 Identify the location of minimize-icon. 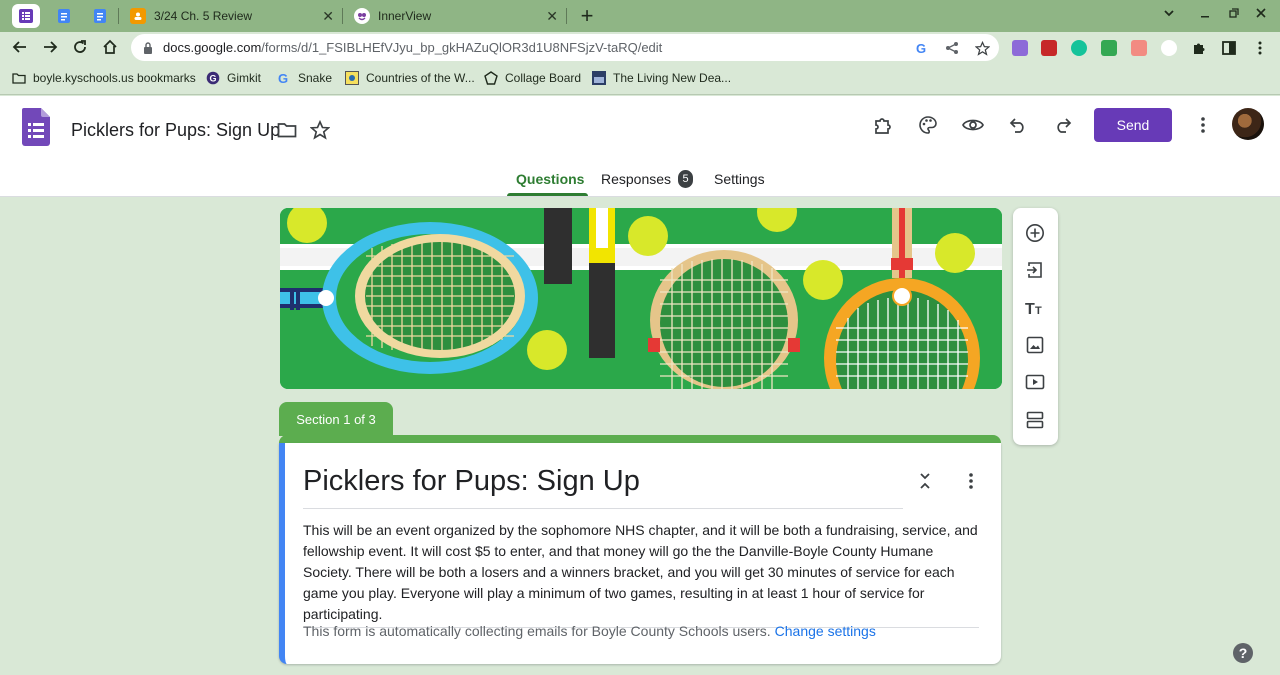
(1205, 14).